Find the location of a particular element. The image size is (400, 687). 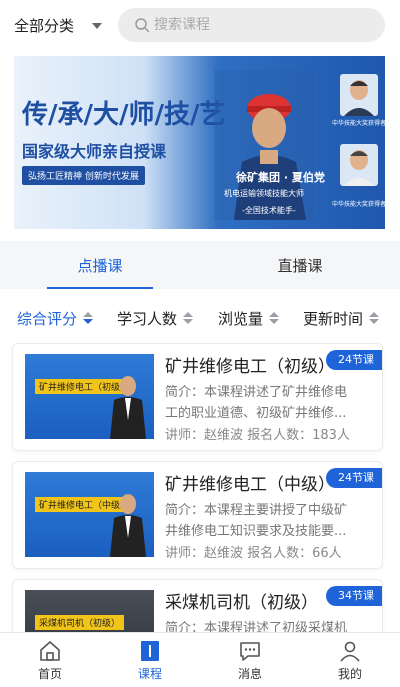

nav-courses-label: 课程 is located at coordinates (149, 673).